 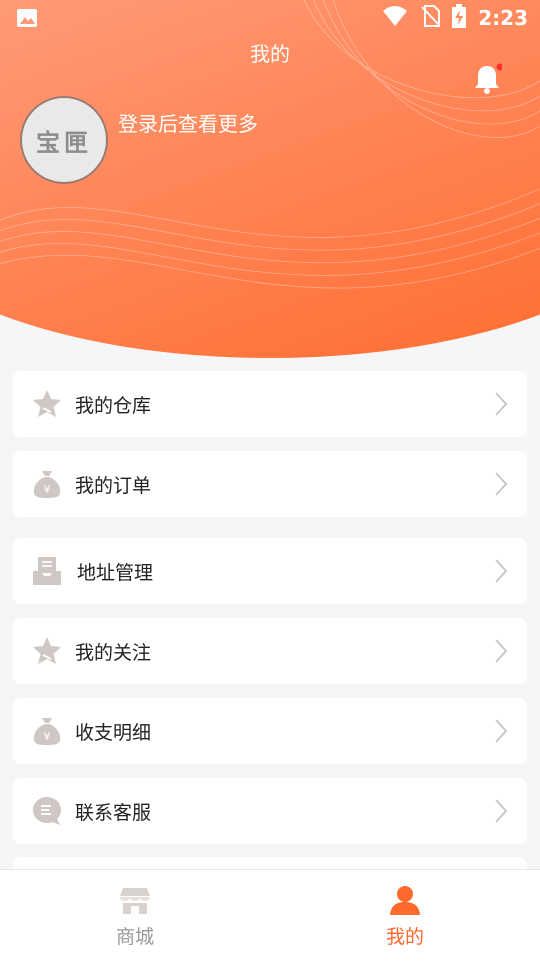 What do you see at coordinates (113, 732) in the screenshot?
I see `menu-item-label: 收支明细` at bounding box center [113, 732].